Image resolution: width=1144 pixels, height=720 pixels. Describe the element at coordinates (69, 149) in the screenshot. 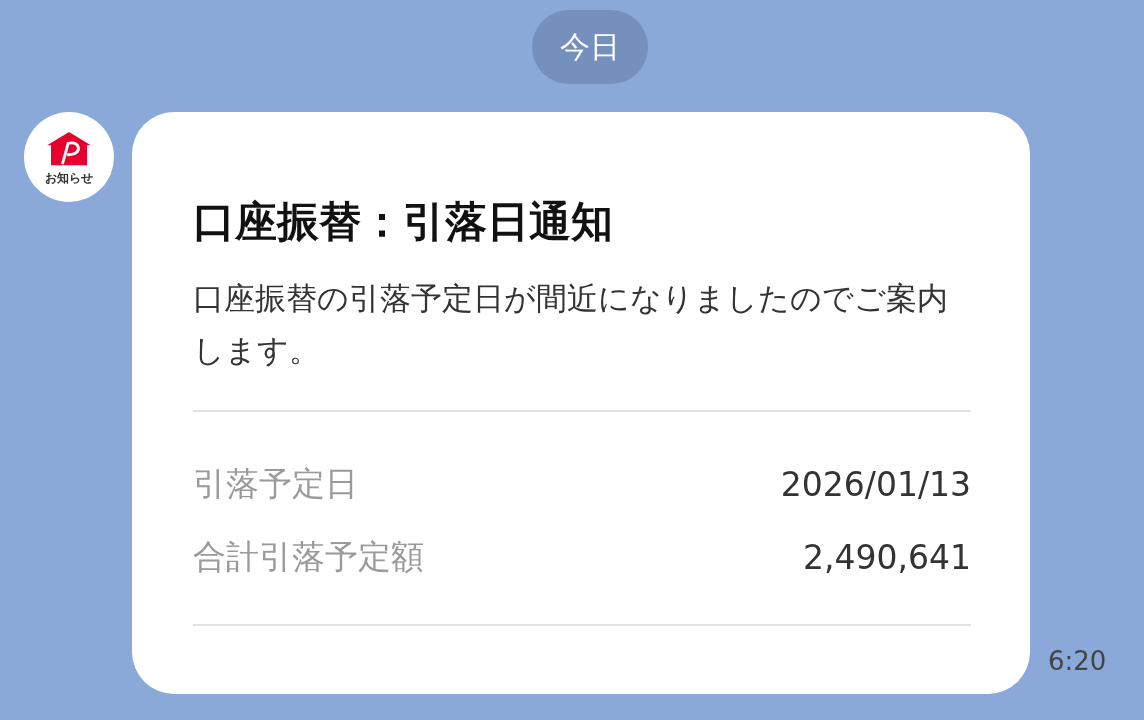

I see `house-icon` at that location.